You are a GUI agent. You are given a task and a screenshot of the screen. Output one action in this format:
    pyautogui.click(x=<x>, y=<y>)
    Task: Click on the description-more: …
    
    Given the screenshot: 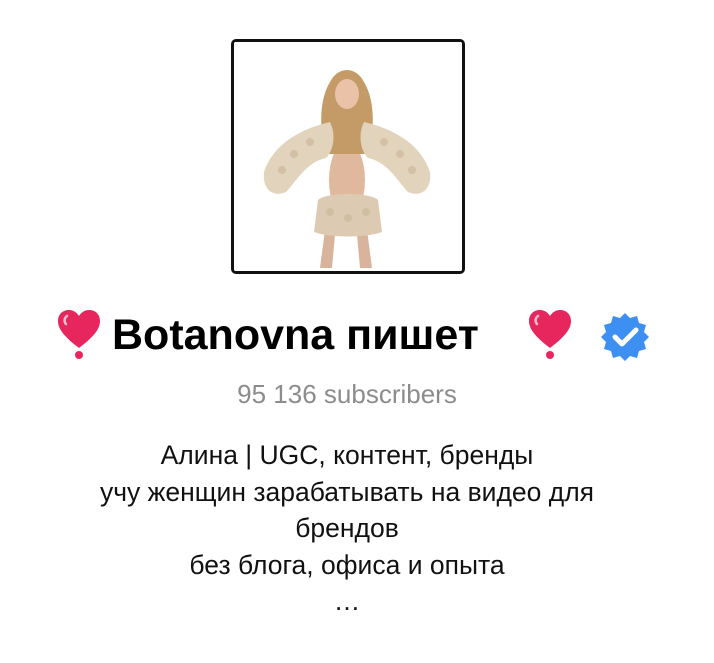 What is the action you would take?
    pyautogui.click(x=347, y=601)
    